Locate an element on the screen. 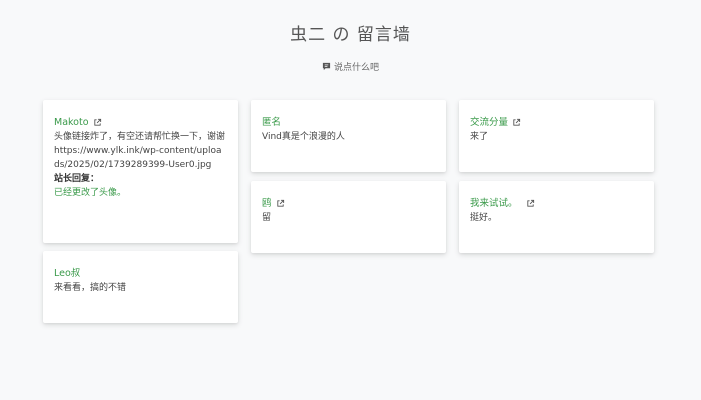  message-card: 我来试试。 挺好。 is located at coordinates (556, 217).